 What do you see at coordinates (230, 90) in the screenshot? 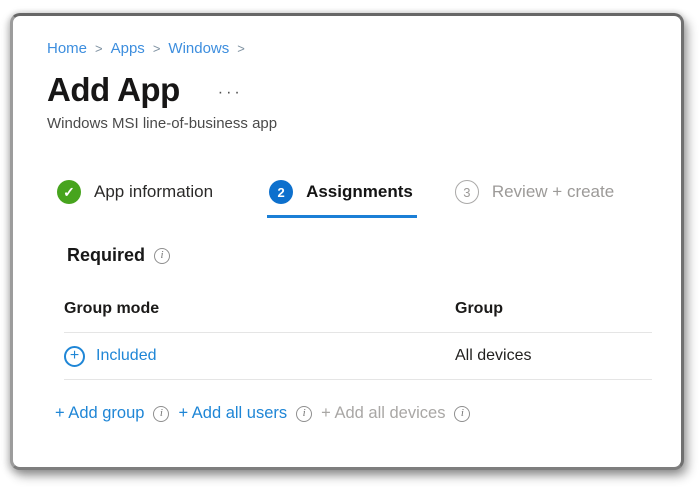
I see `more-options-button: ···` at bounding box center [230, 90].